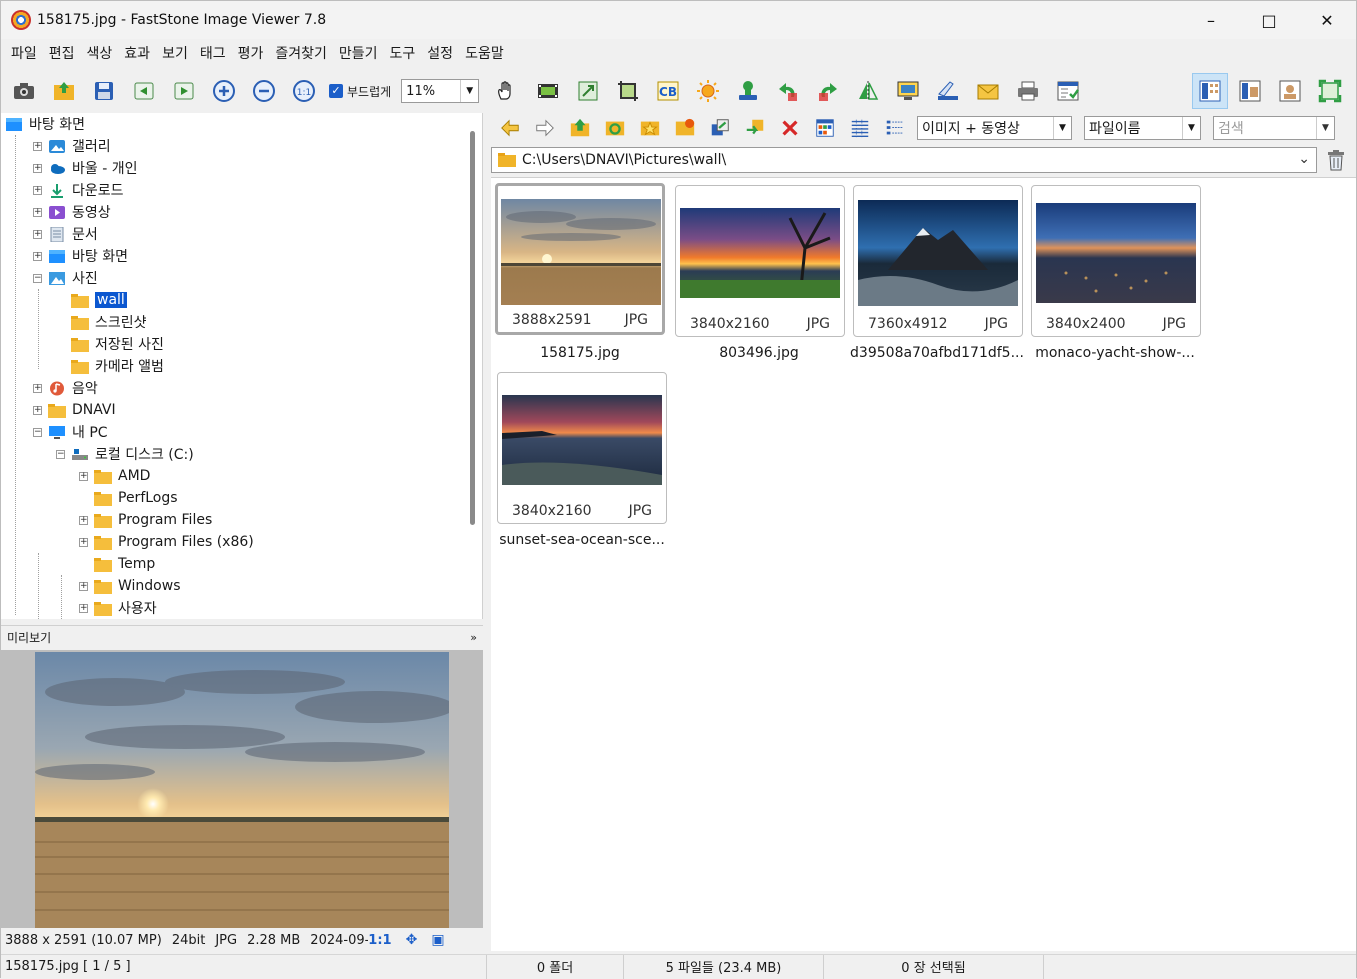 The image size is (1357, 979). Describe the element at coordinates (708, 91) in the screenshot. I see `brightness-icon` at that location.